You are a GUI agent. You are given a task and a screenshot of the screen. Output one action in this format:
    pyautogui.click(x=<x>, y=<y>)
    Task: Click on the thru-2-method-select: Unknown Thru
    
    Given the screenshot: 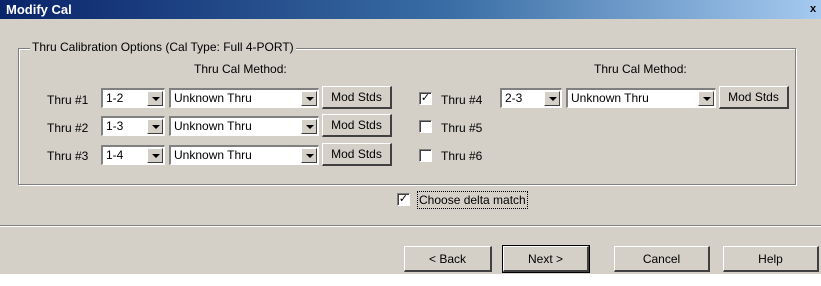 What is the action you would take?
    pyautogui.click(x=244, y=126)
    